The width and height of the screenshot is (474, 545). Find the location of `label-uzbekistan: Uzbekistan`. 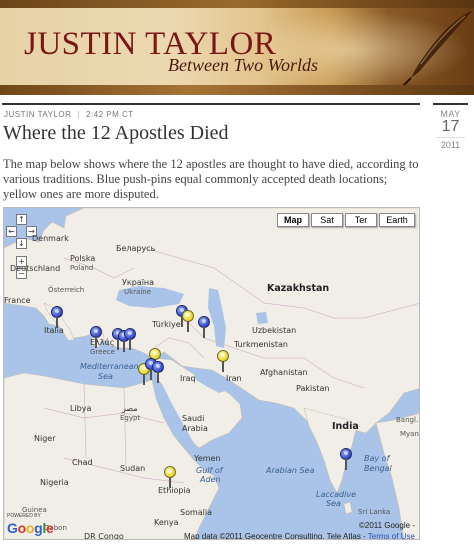

label-uzbekistan: Uzbekistan is located at coordinates (274, 330).